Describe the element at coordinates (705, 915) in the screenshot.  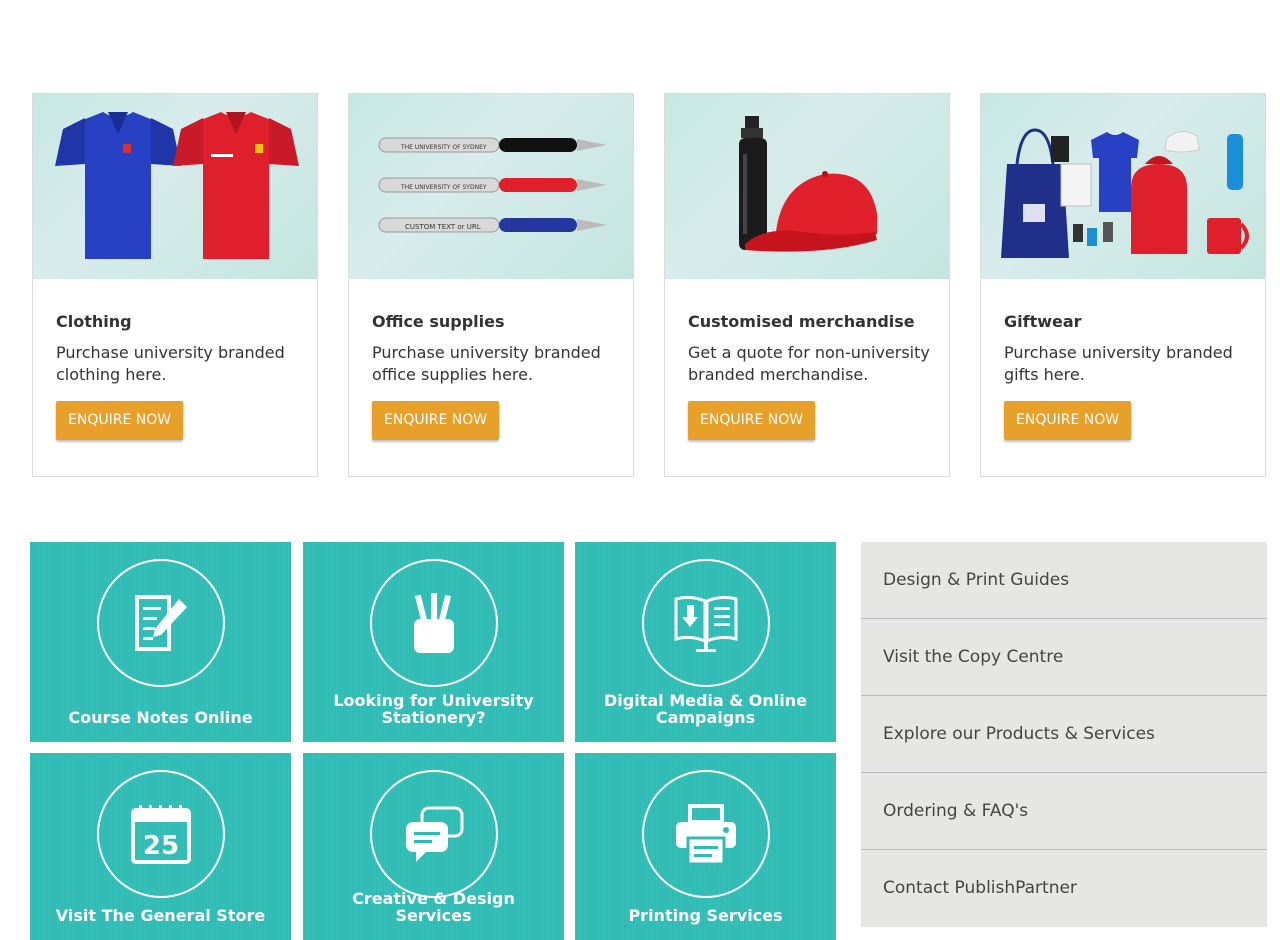
I see `tile-label: Printing Services` at that location.